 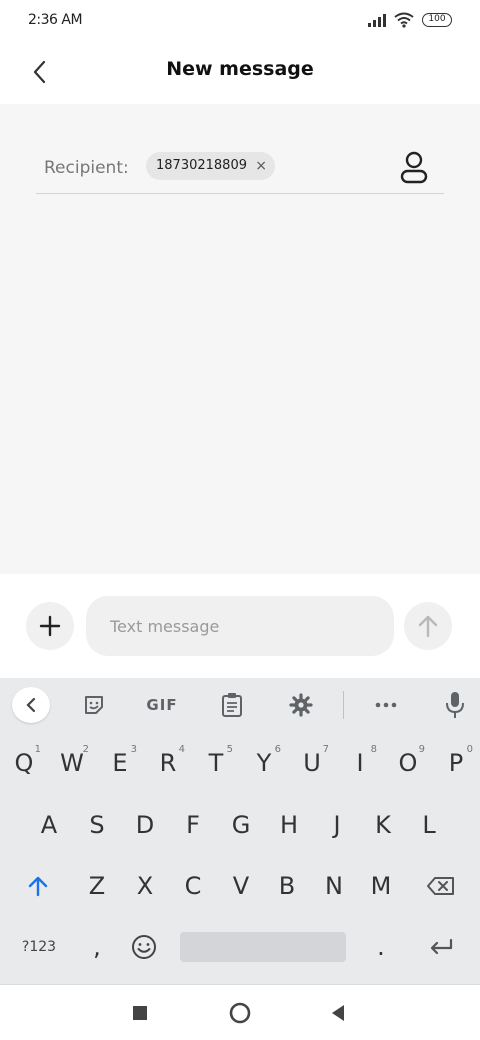 What do you see at coordinates (343, 705) in the screenshot?
I see `toolbar-divider` at bounding box center [343, 705].